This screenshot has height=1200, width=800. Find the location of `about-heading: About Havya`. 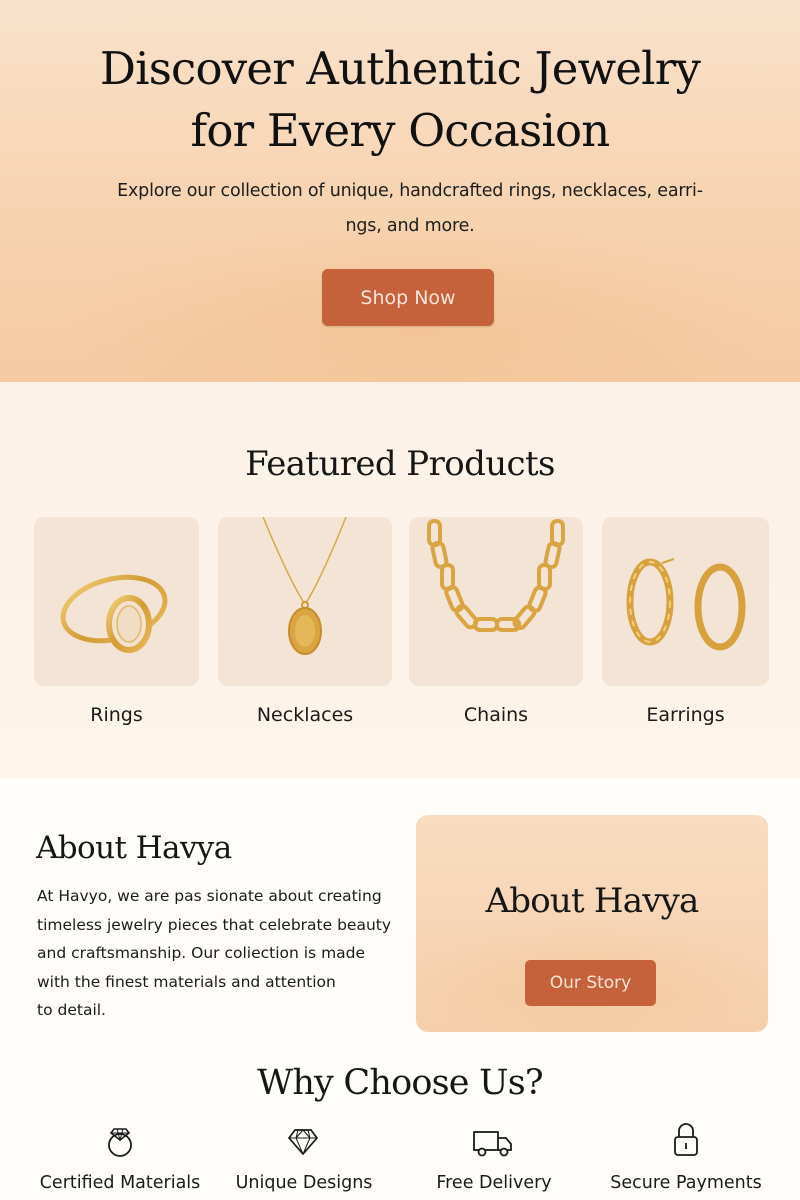

about-heading: About Havya is located at coordinates (134, 848).